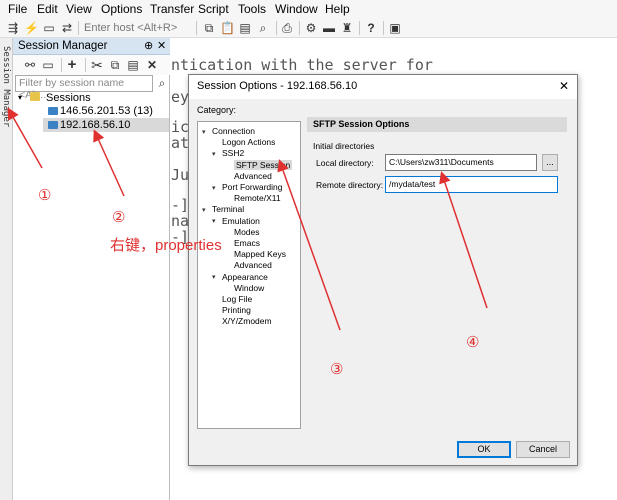 Image resolution: width=617 pixels, height=500 pixels. What do you see at coordinates (166, 245) in the screenshot?
I see `annotation-note: 右键，properties` at bounding box center [166, 245].